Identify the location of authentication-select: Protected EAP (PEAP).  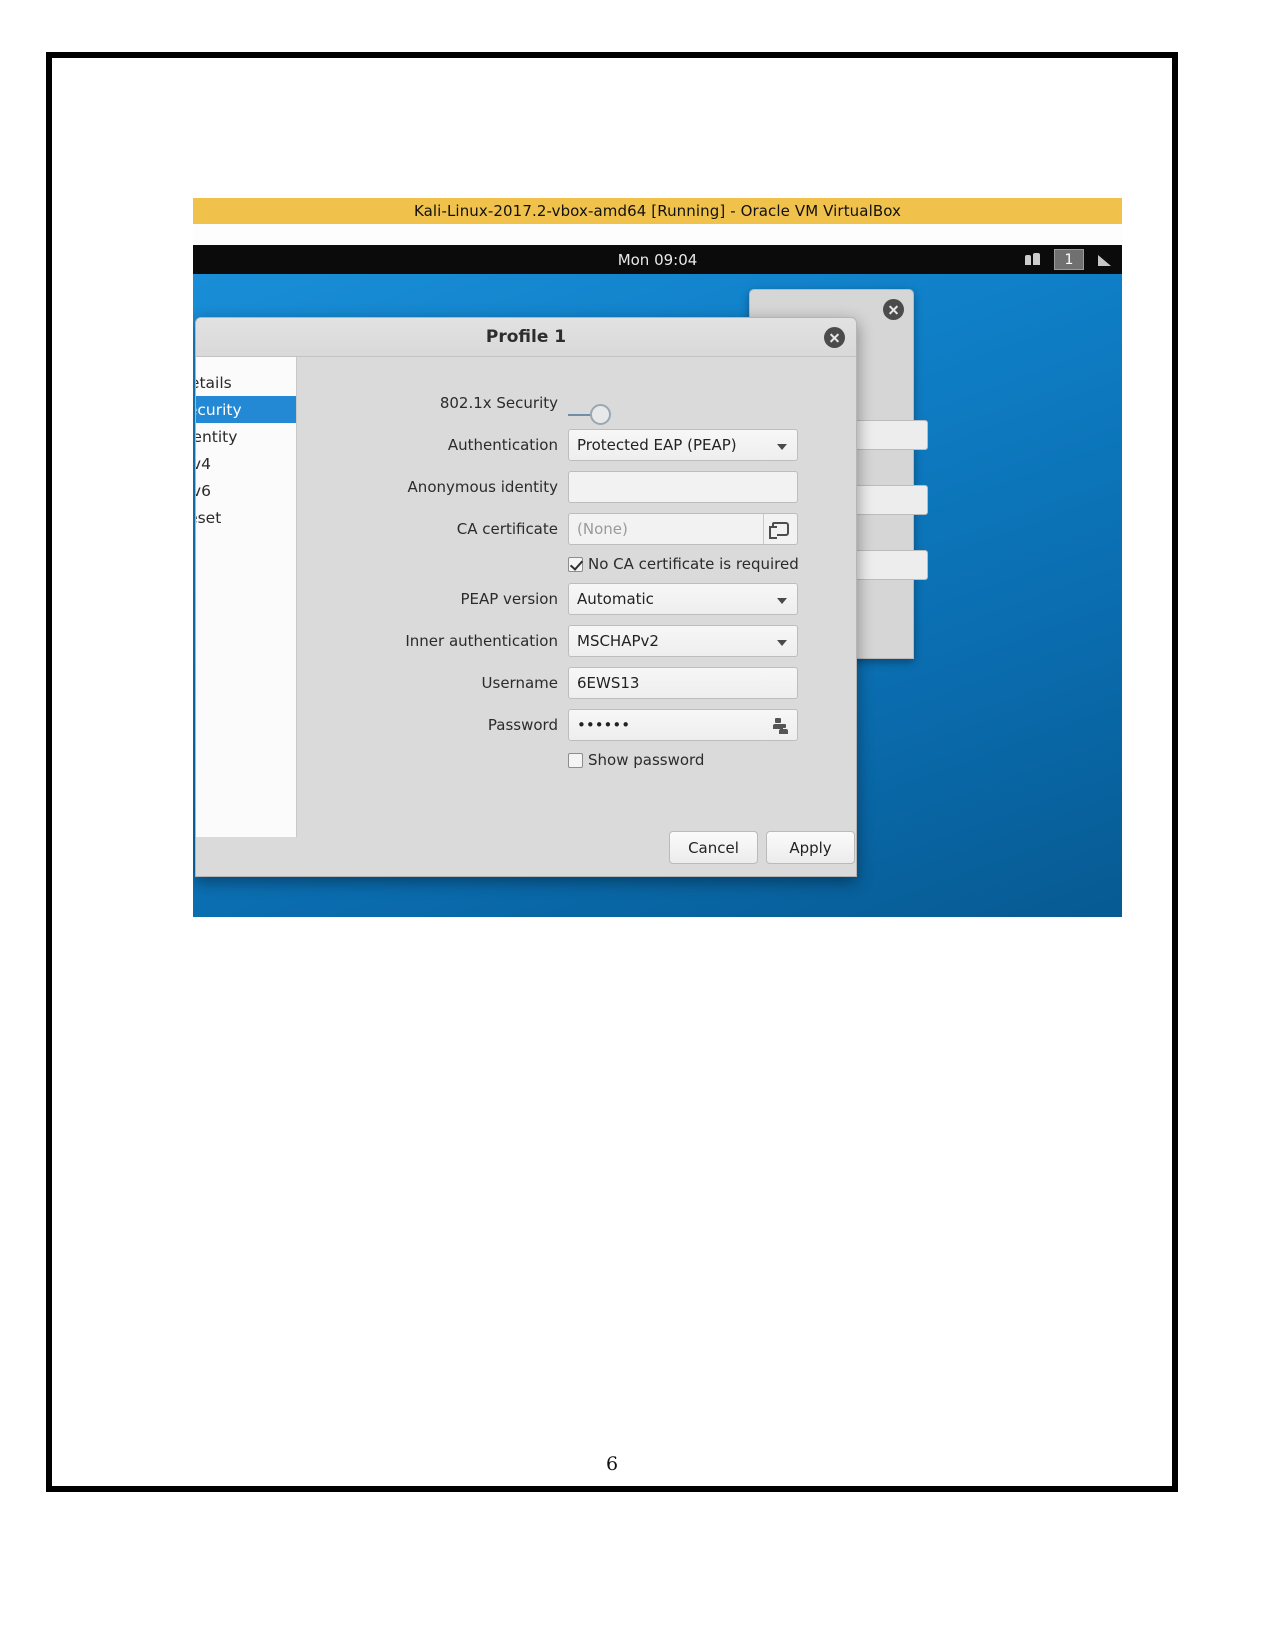
(683, 445).